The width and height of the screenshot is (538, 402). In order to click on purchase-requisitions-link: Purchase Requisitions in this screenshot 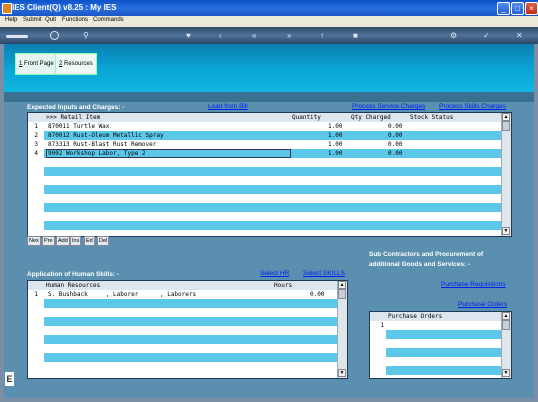, I will do `click(473, 284)`.